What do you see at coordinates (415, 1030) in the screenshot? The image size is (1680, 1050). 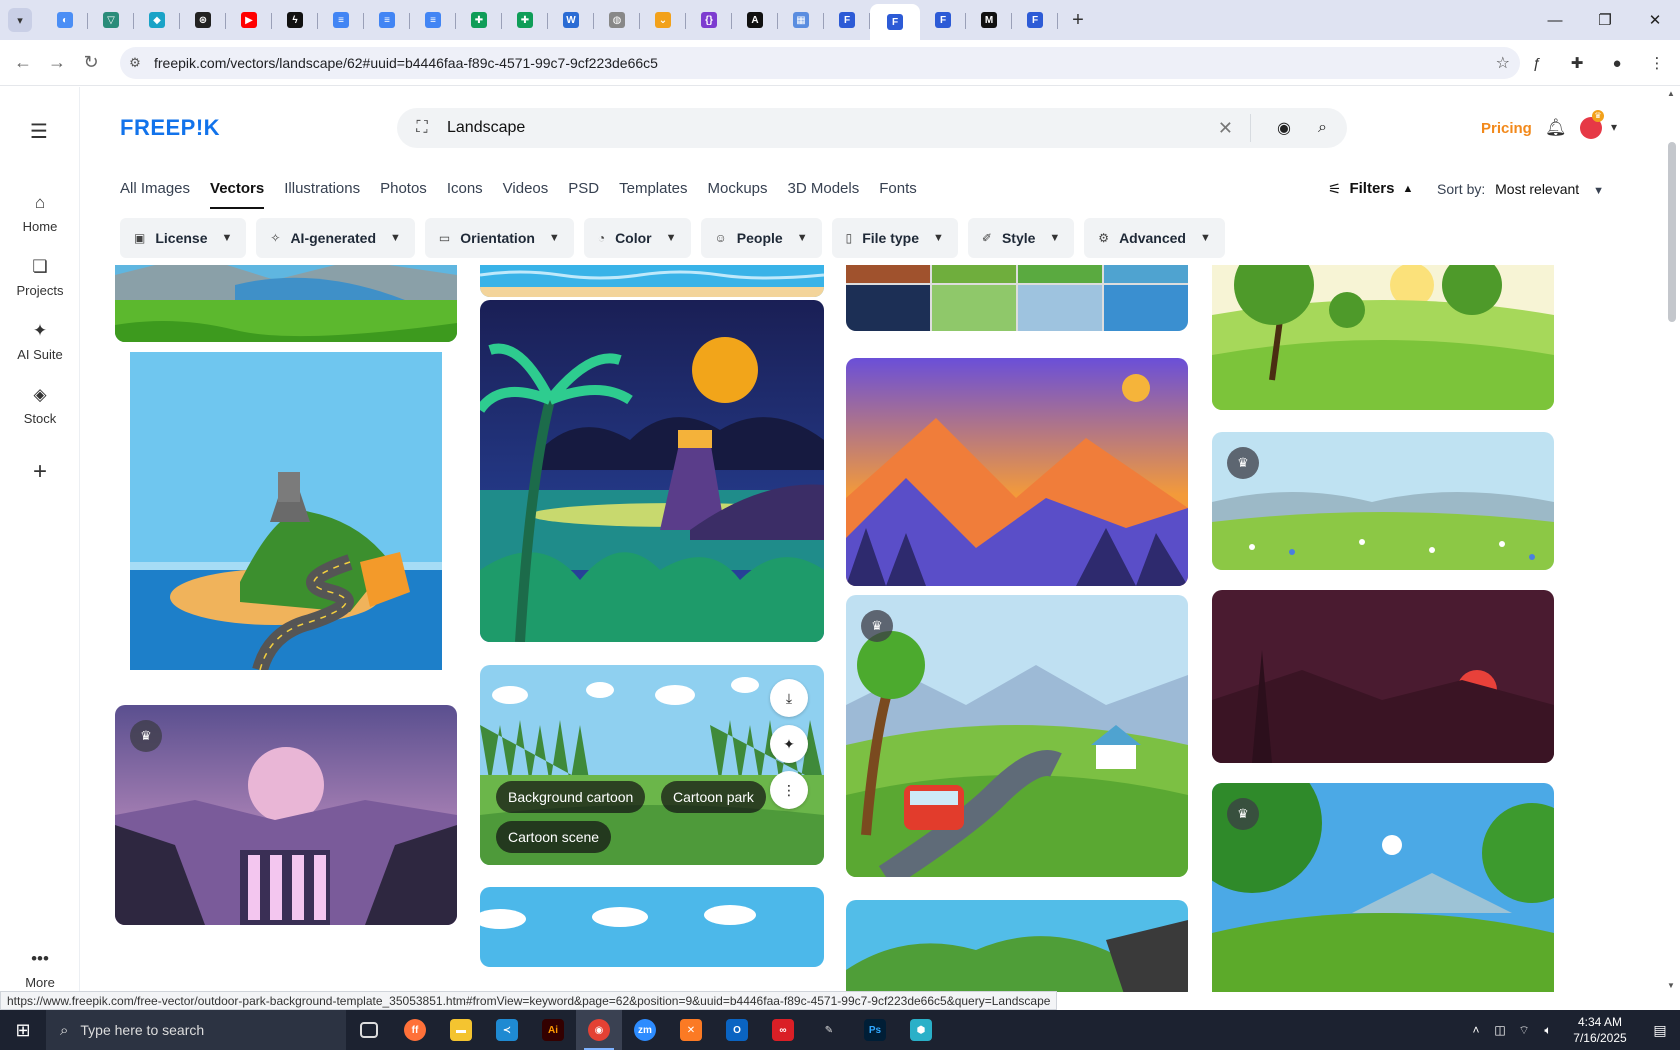 I see `firefox-icon: ff` at bounding box center [415, 1030].